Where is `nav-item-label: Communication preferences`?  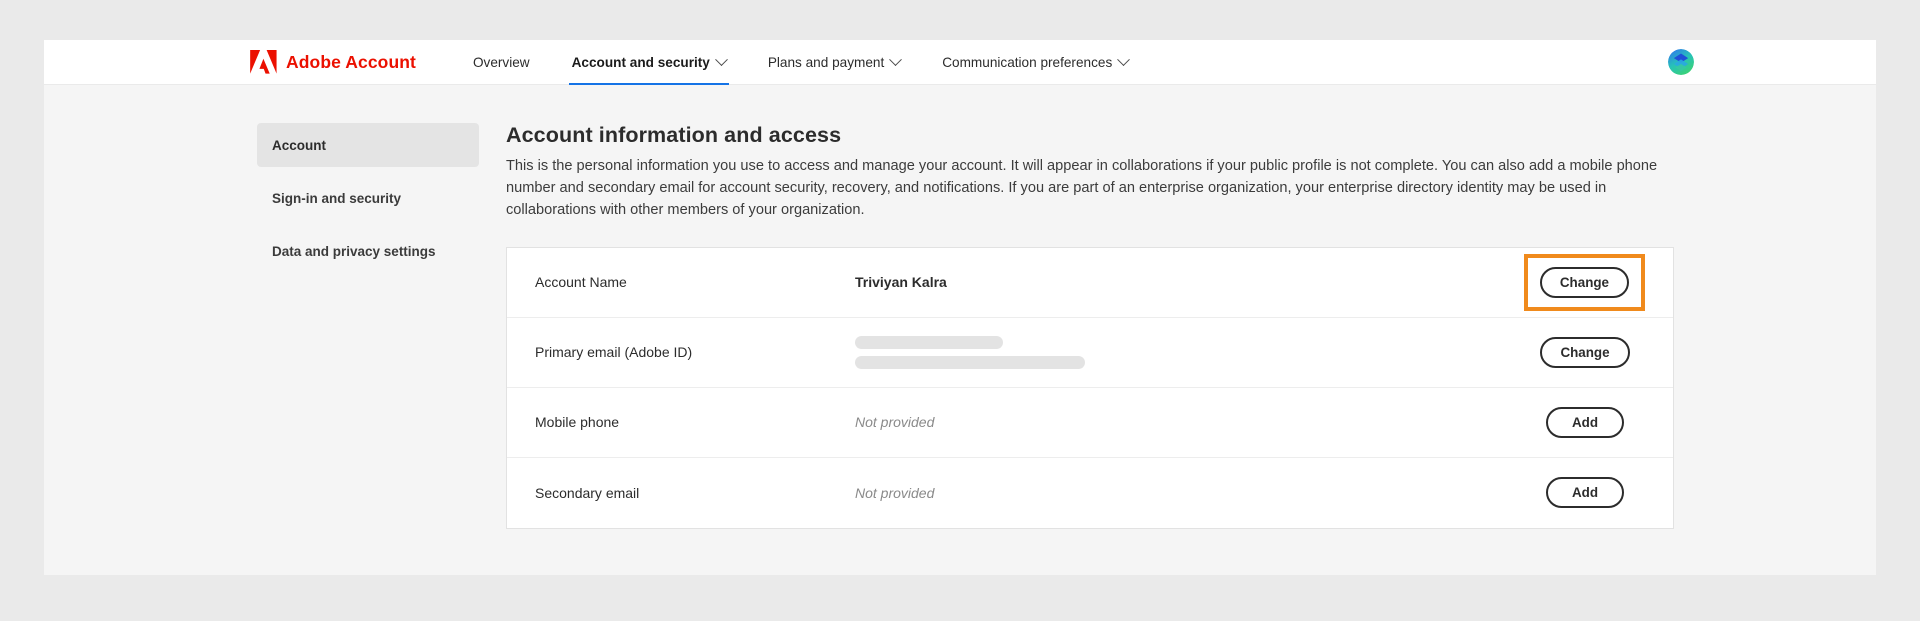 nav-item-label: Communication preferences is located at coordinates (1027, 62).